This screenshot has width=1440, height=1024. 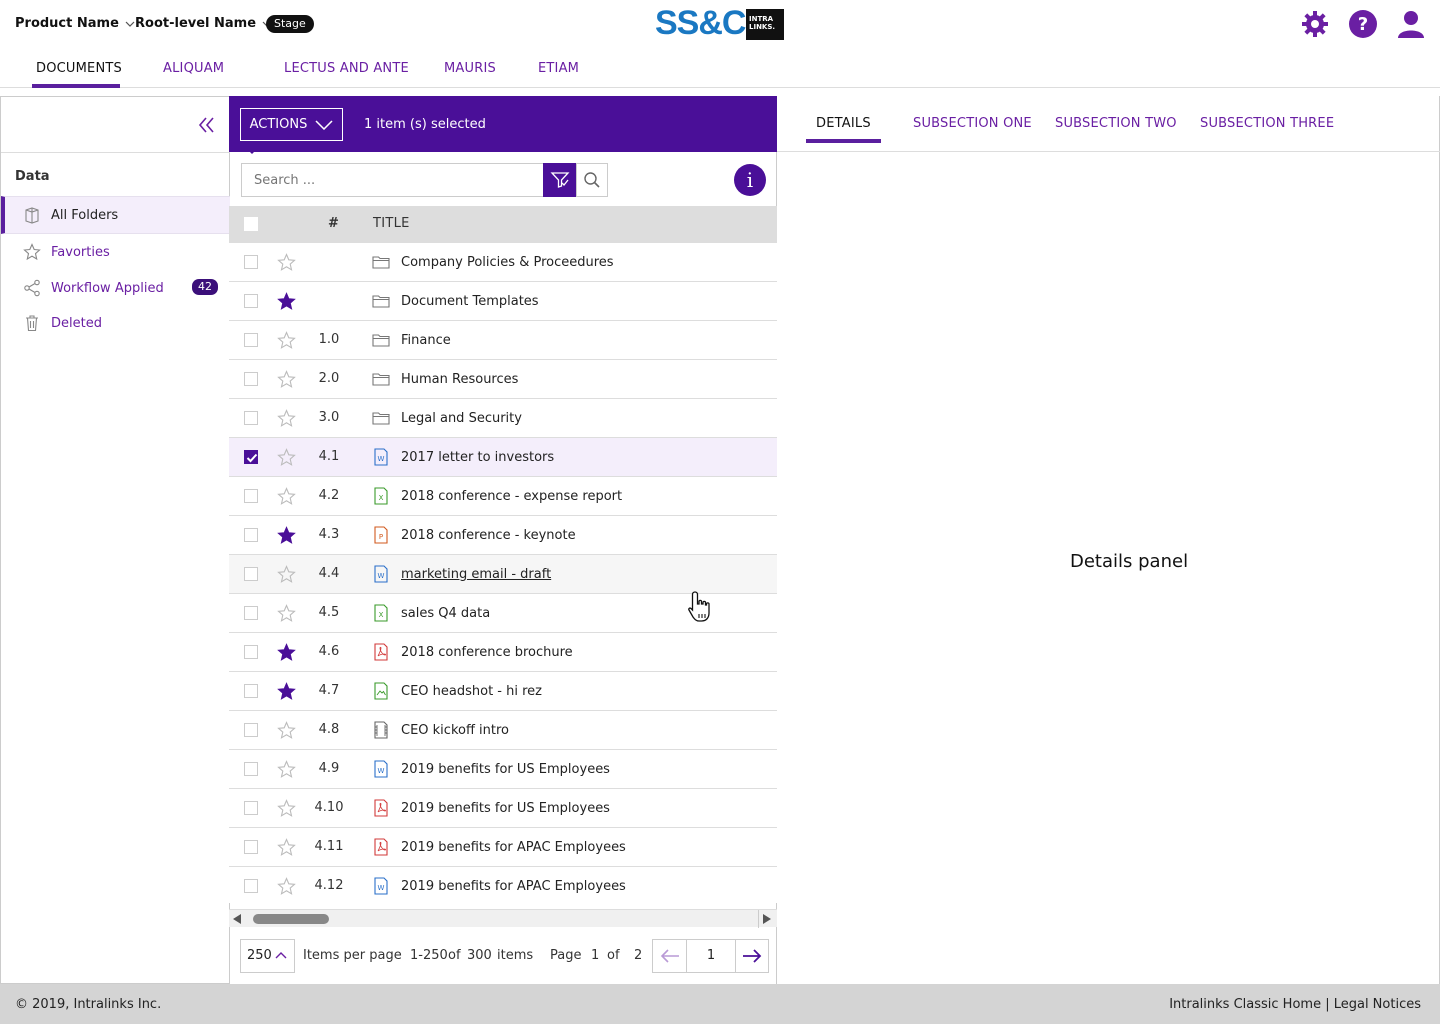 I want to click on collapse-double-chevron-icon, so click(x=207, y=125).